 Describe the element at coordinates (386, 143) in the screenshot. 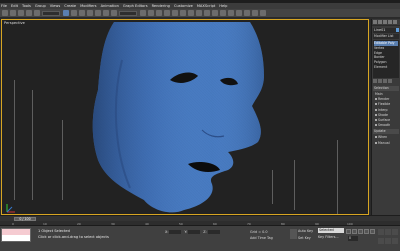

I see `rollout-row: Manual` at that location.